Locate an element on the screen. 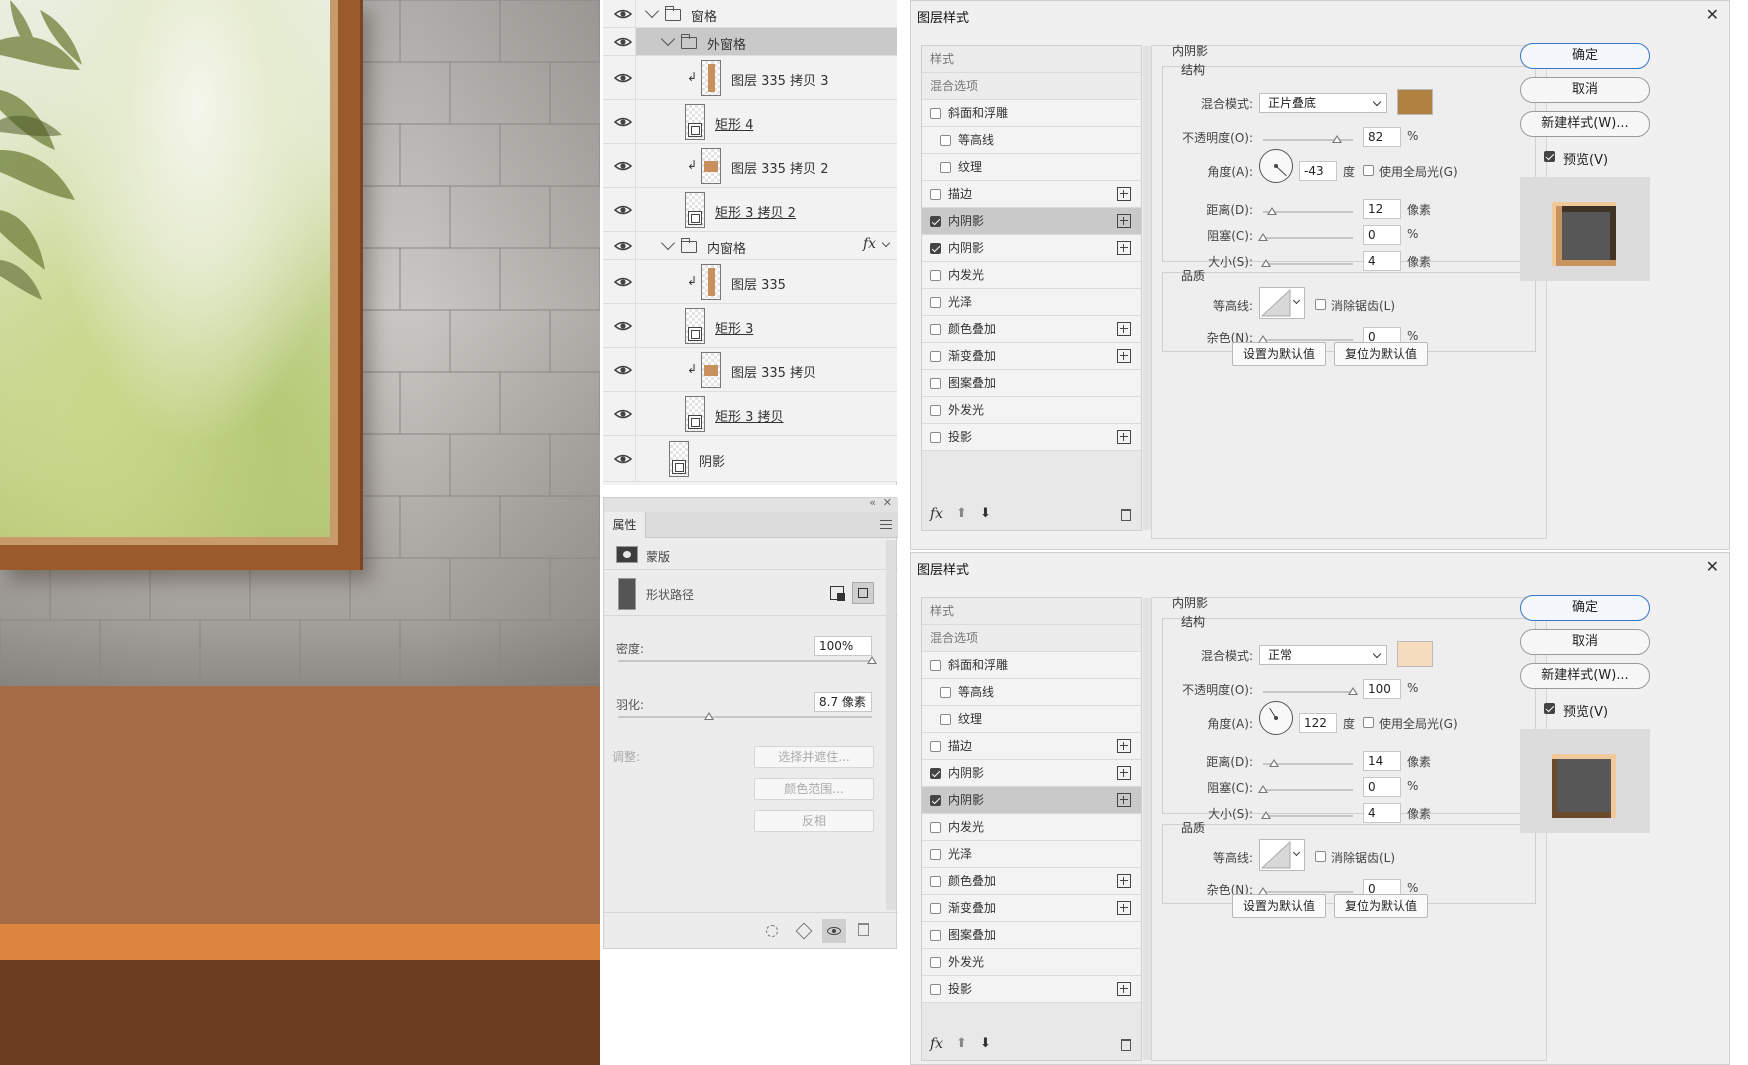 The height and width of the screenshot is (1065, 1748). style-item: 混合选项 is located at coordinates (1031, 86).